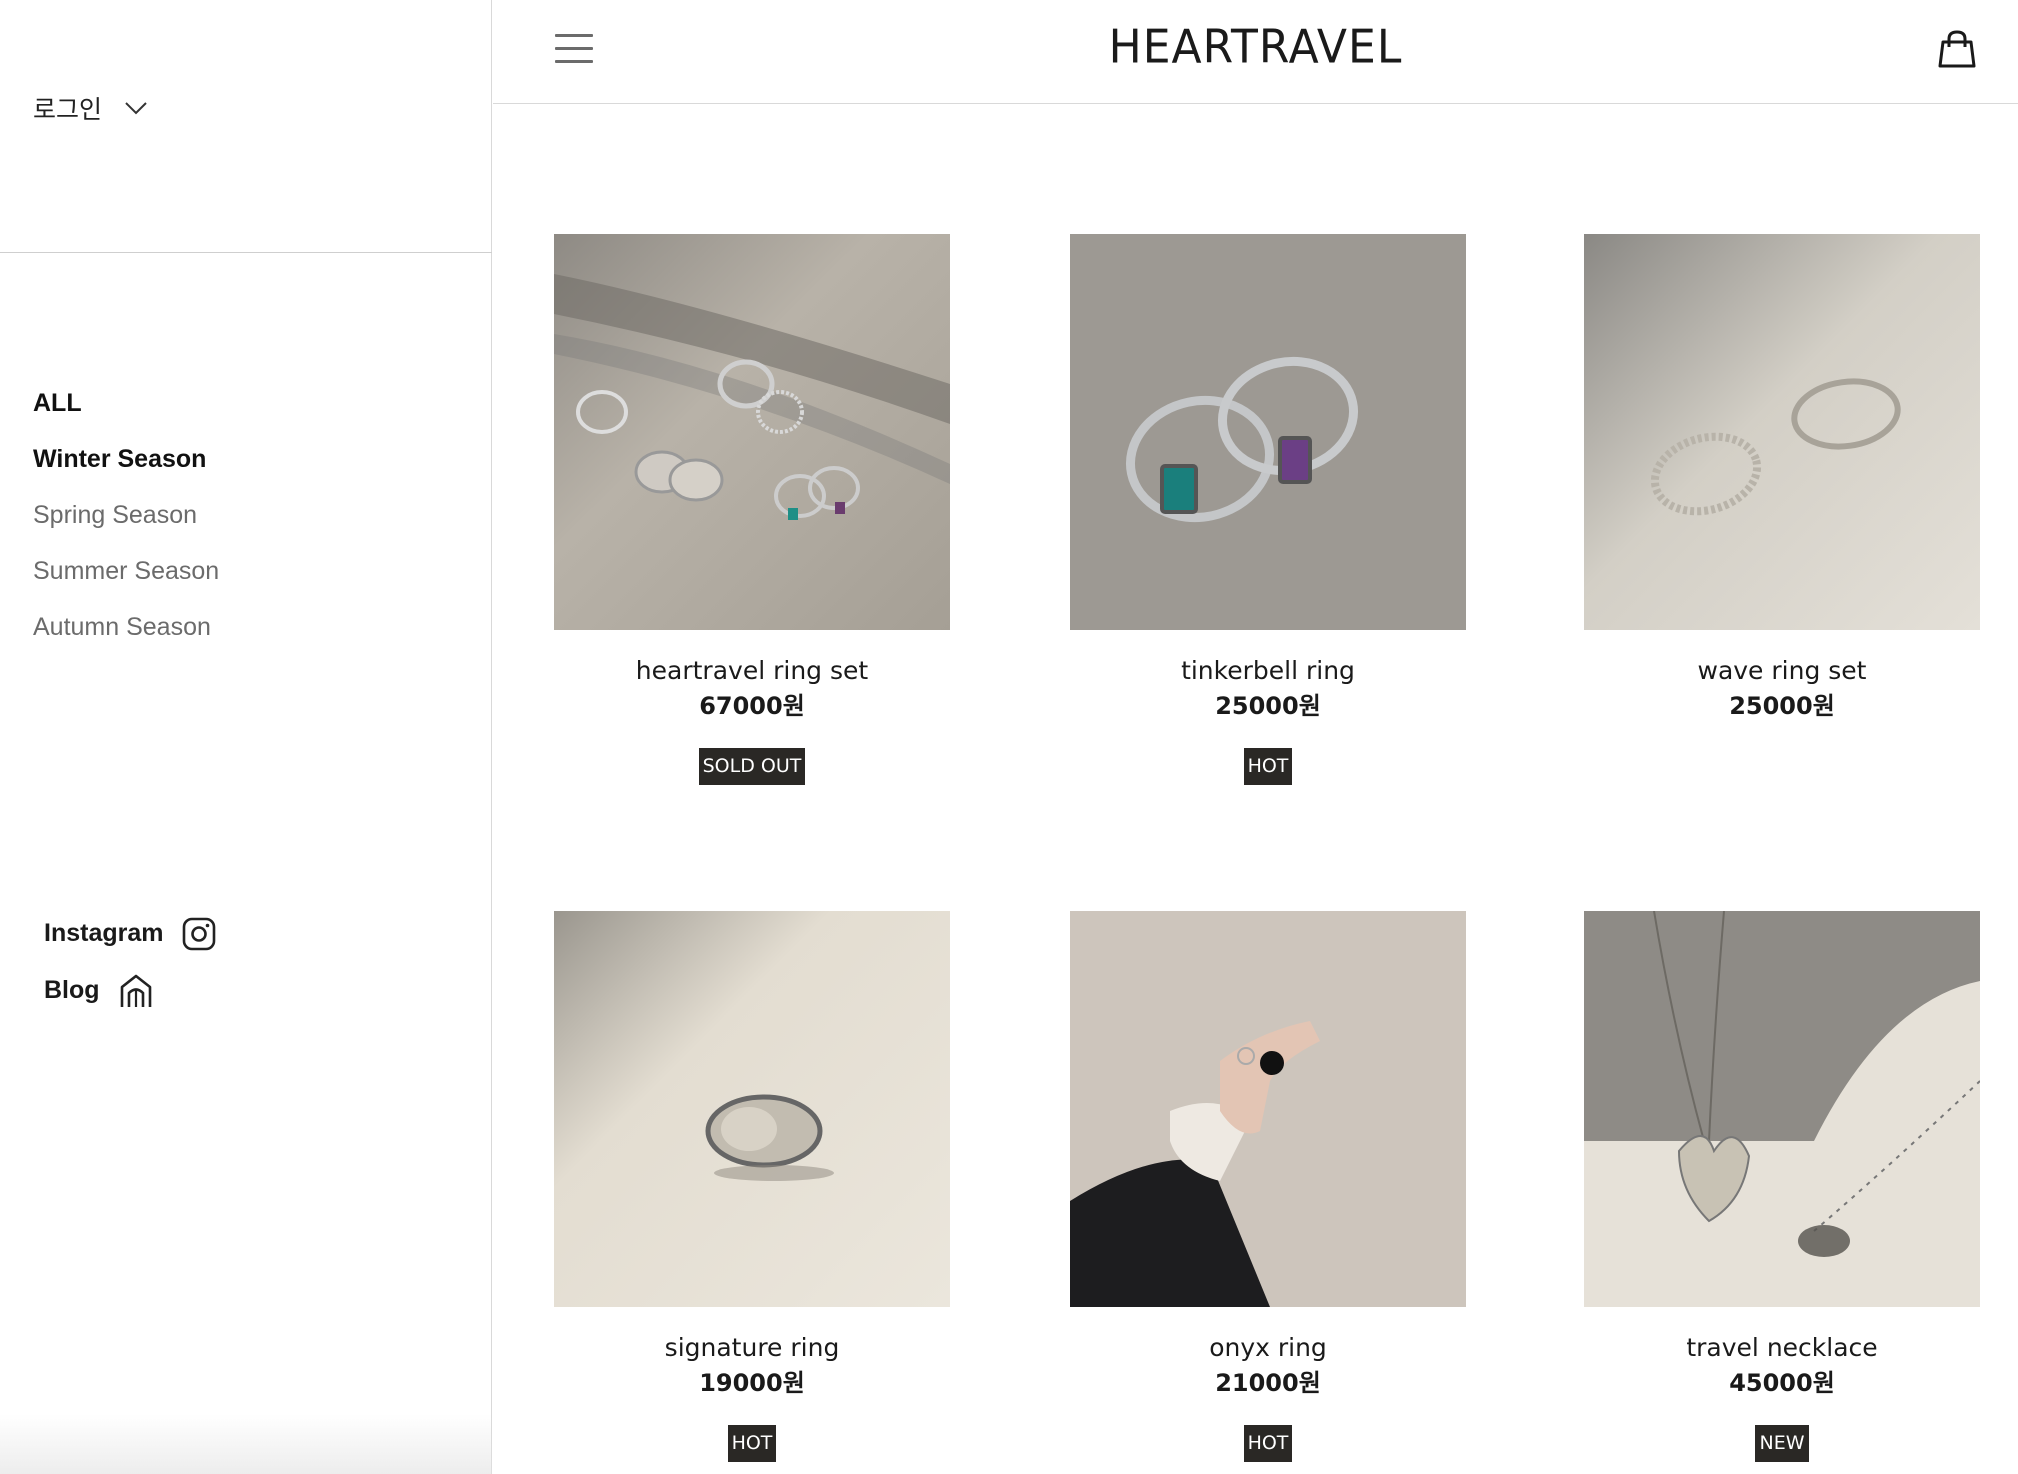 The height and width of the screenshot is (1474, 2018). What do you see at coordinates (1782, 1443) in the screenshot?
I see `status-badge: NEW` at bounding box center [1782, 1443].